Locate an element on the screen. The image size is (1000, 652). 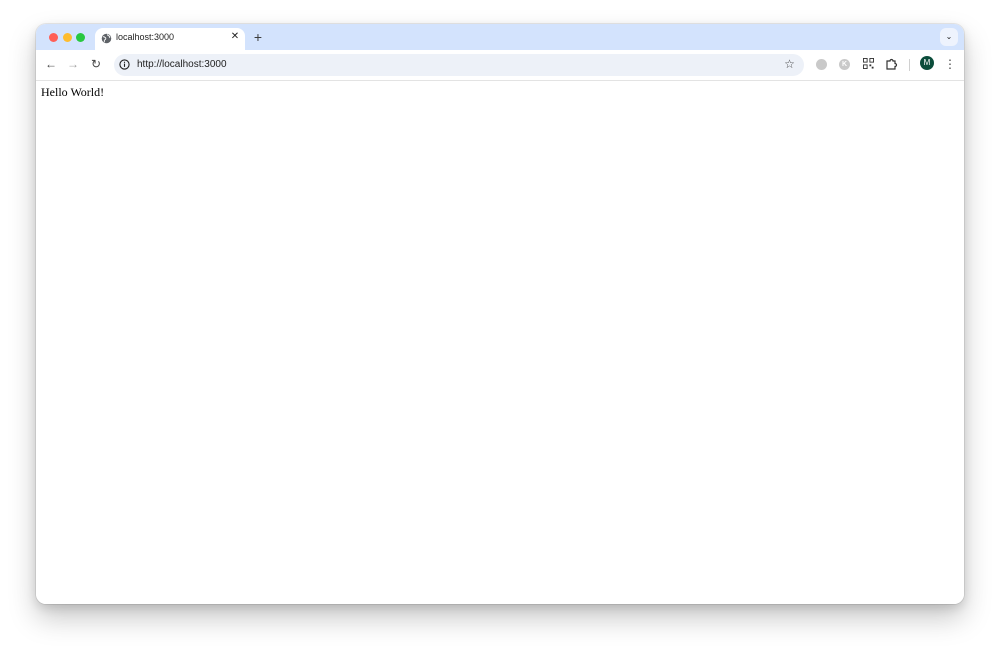
extensions-puzzle-icon is located at coordinates (892, 64).